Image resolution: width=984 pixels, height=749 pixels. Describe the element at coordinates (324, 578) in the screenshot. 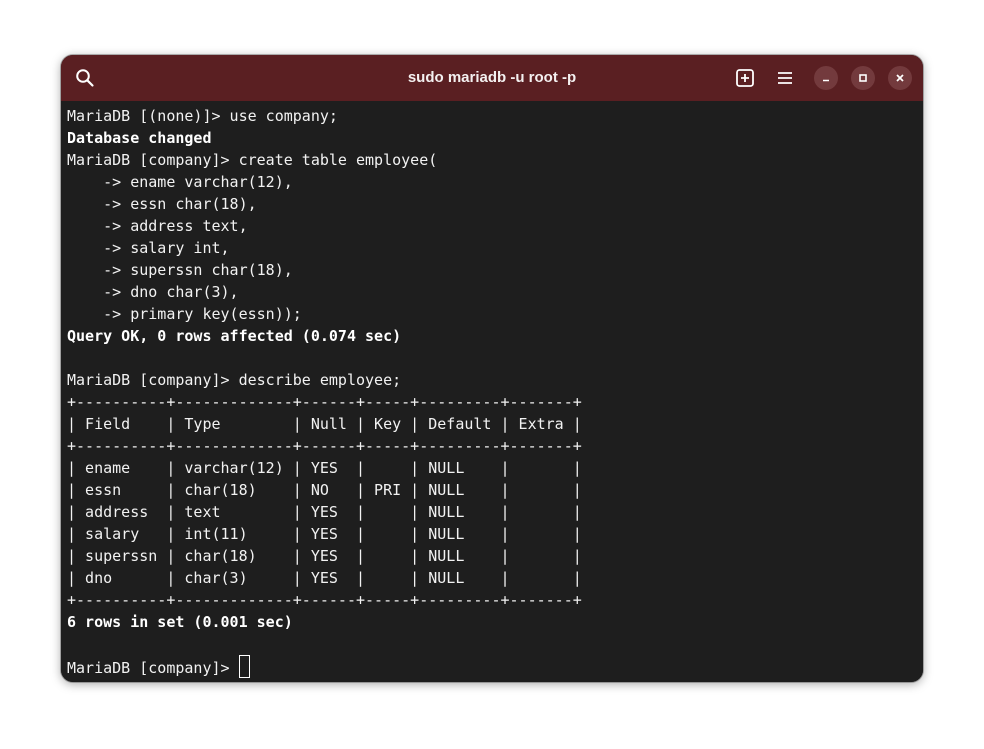

I see `table-row: | dno | char(3) | YES | | NULL | |` at that location.